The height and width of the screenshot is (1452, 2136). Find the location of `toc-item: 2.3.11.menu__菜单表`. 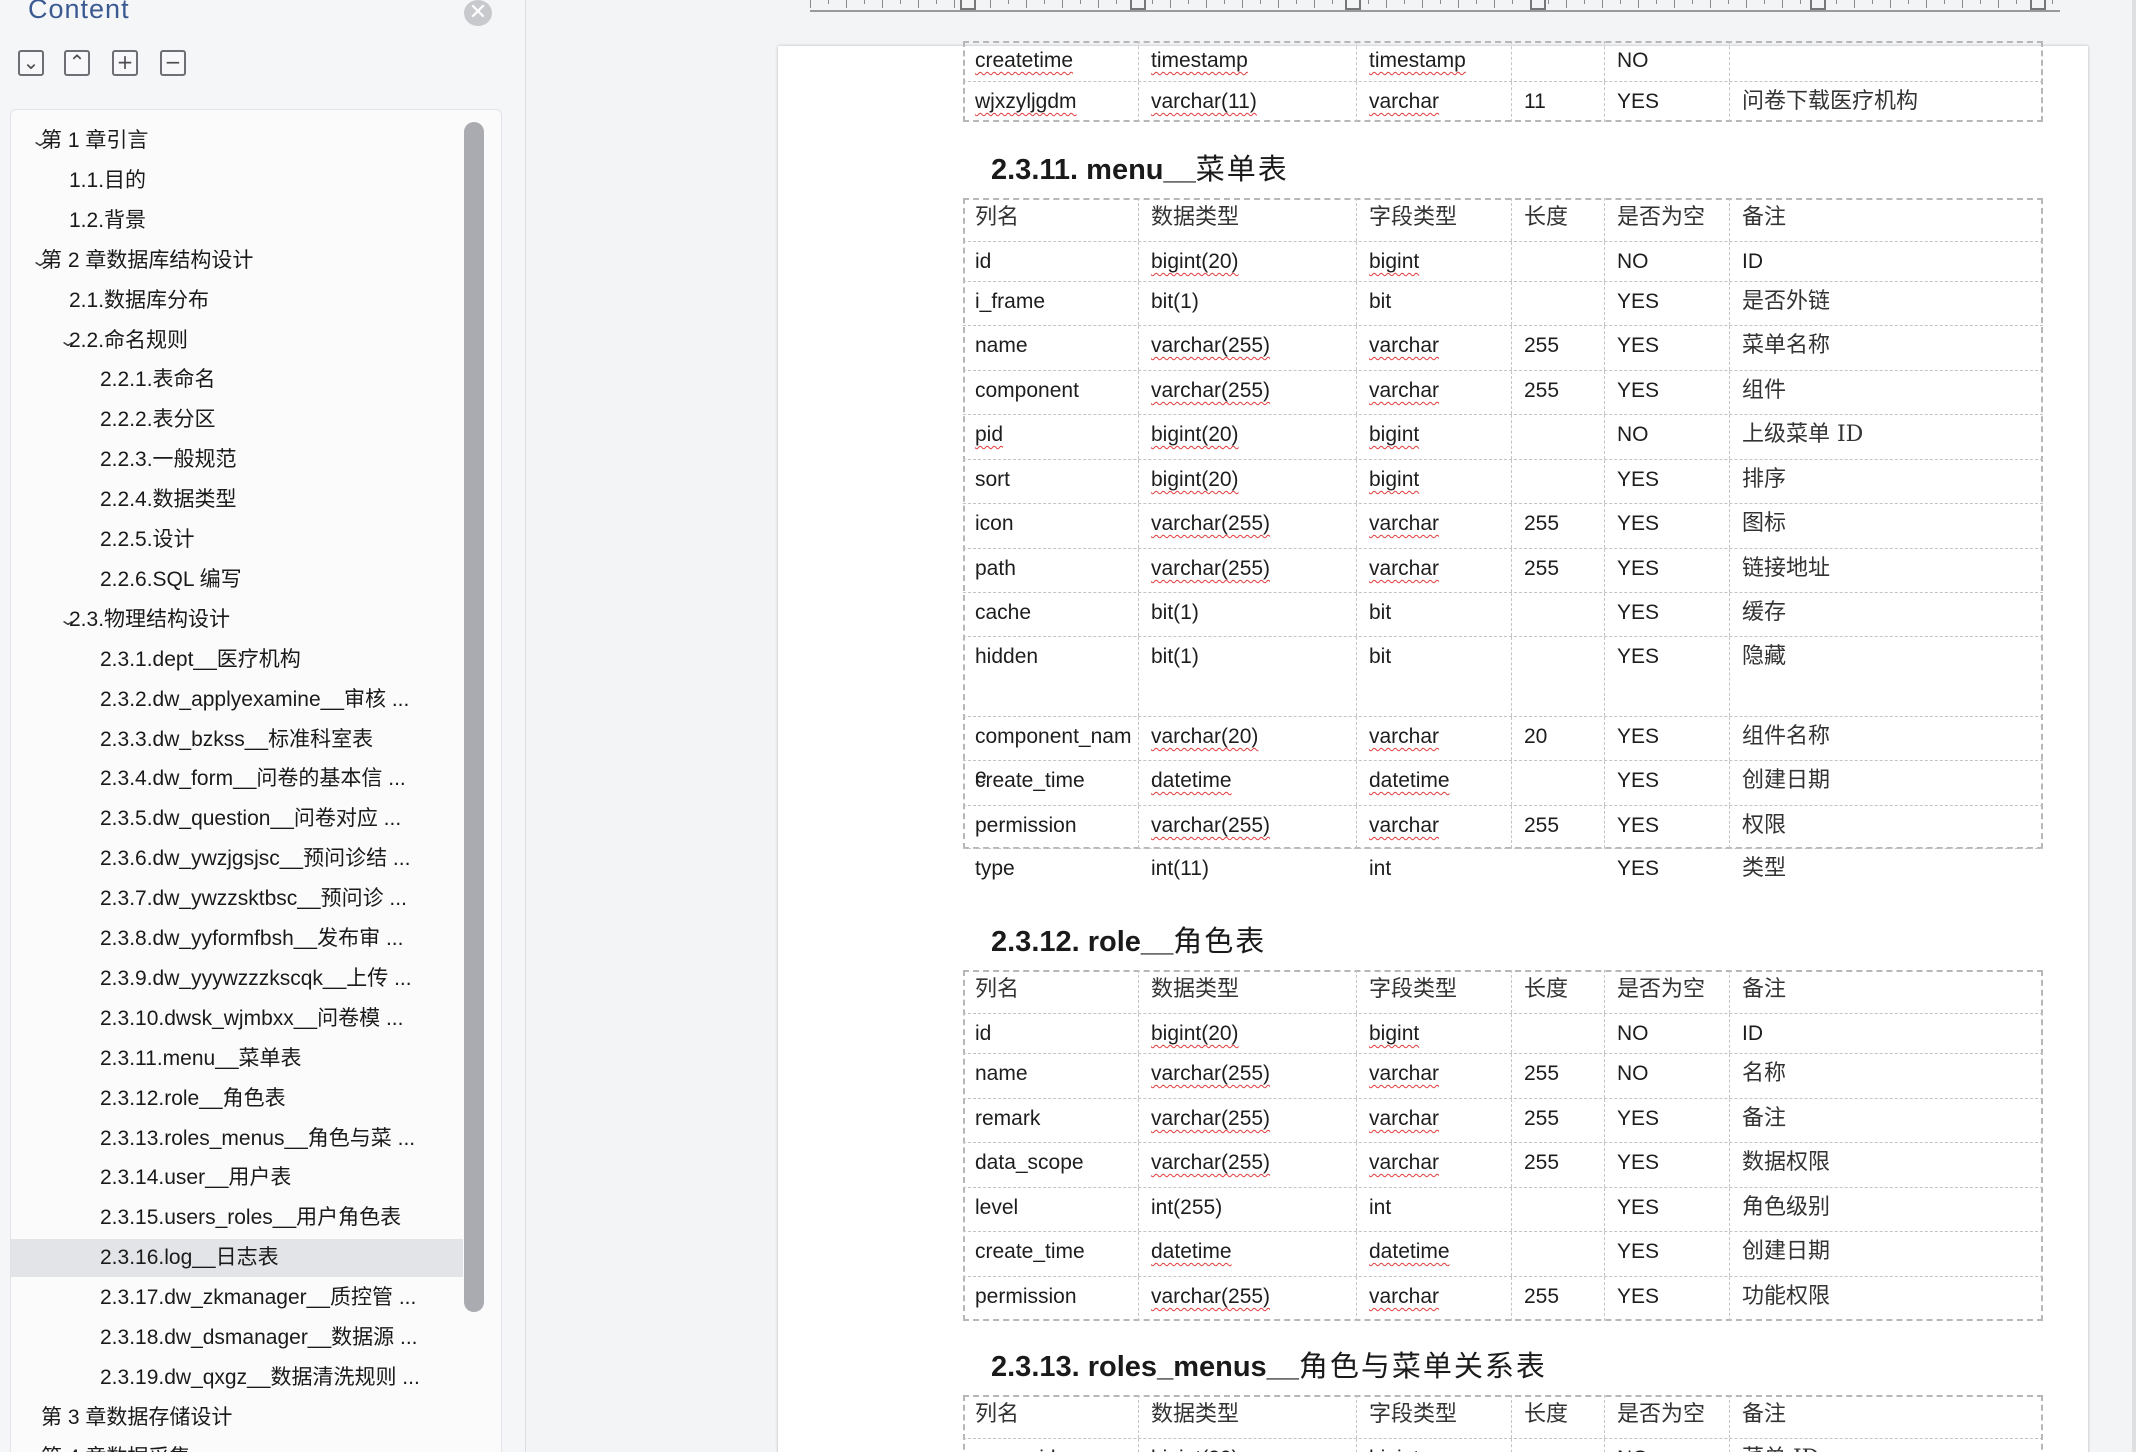

toc-item: 2.3.11.menu__菜单表 is located at coordinates (237, 1059).